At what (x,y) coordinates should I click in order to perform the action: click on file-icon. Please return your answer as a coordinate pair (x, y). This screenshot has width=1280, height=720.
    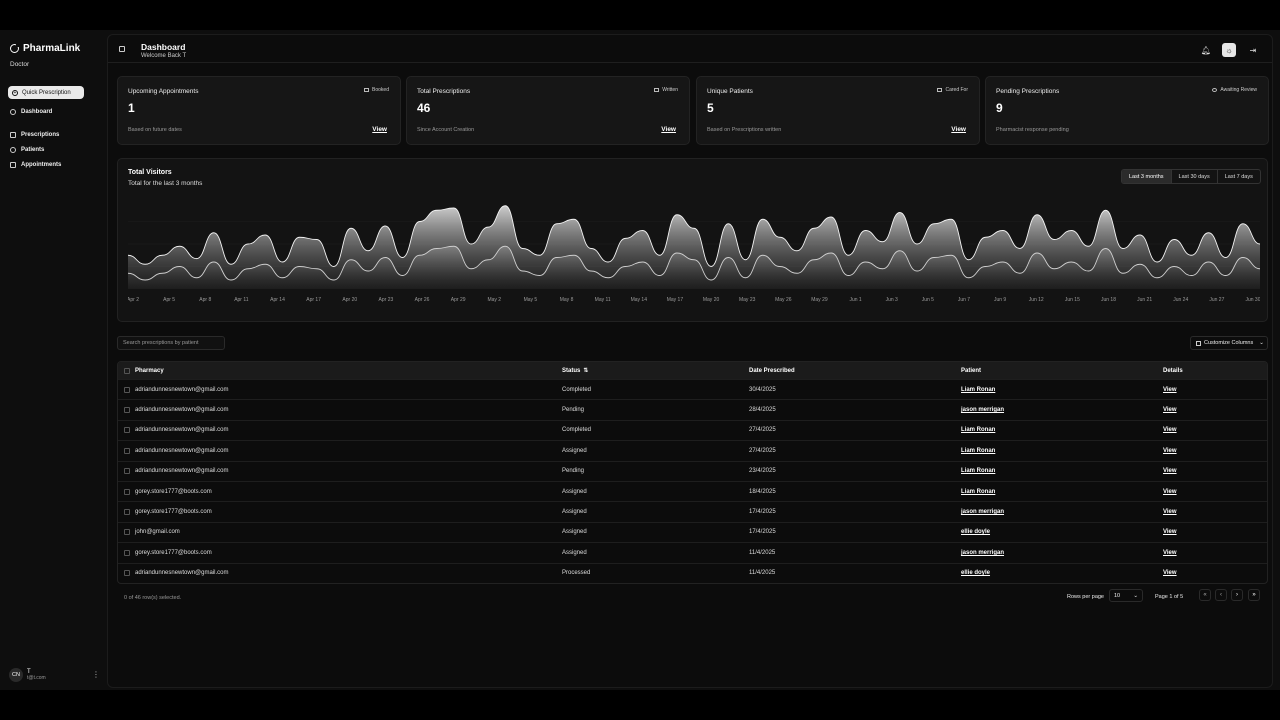
    Looking at the image, I should click on (13, 135).